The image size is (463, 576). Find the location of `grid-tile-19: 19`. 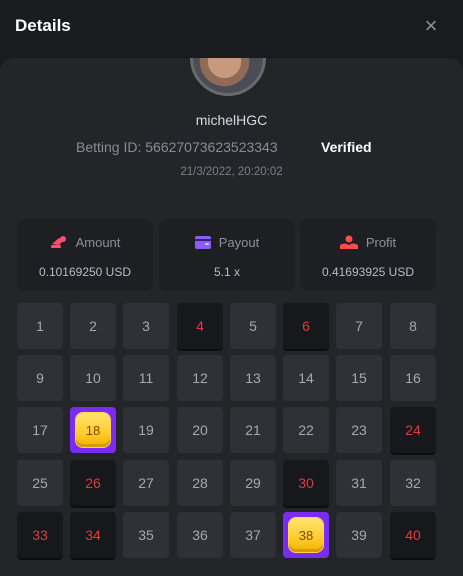

grid-tile-19: 19 is located at coordinates (146, 430).